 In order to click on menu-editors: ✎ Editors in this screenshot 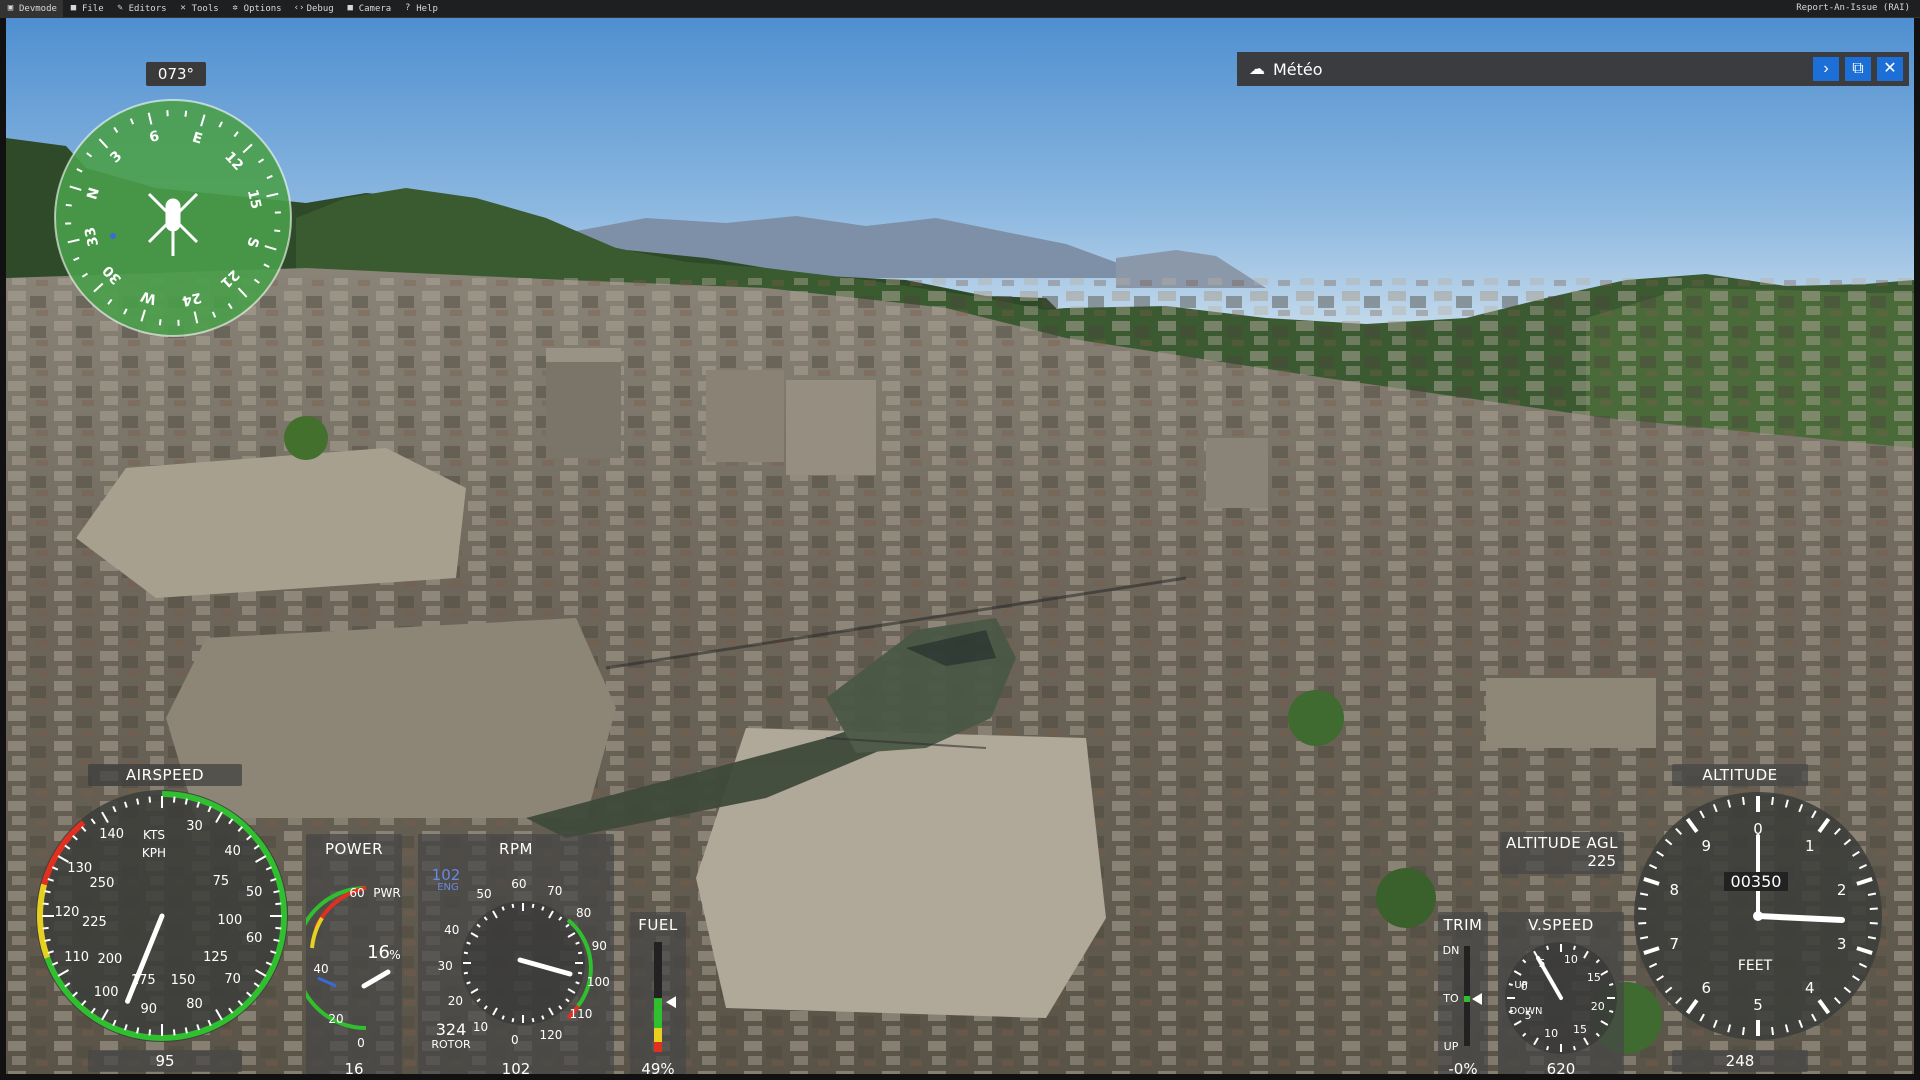, I will do `click(141, 8)`.